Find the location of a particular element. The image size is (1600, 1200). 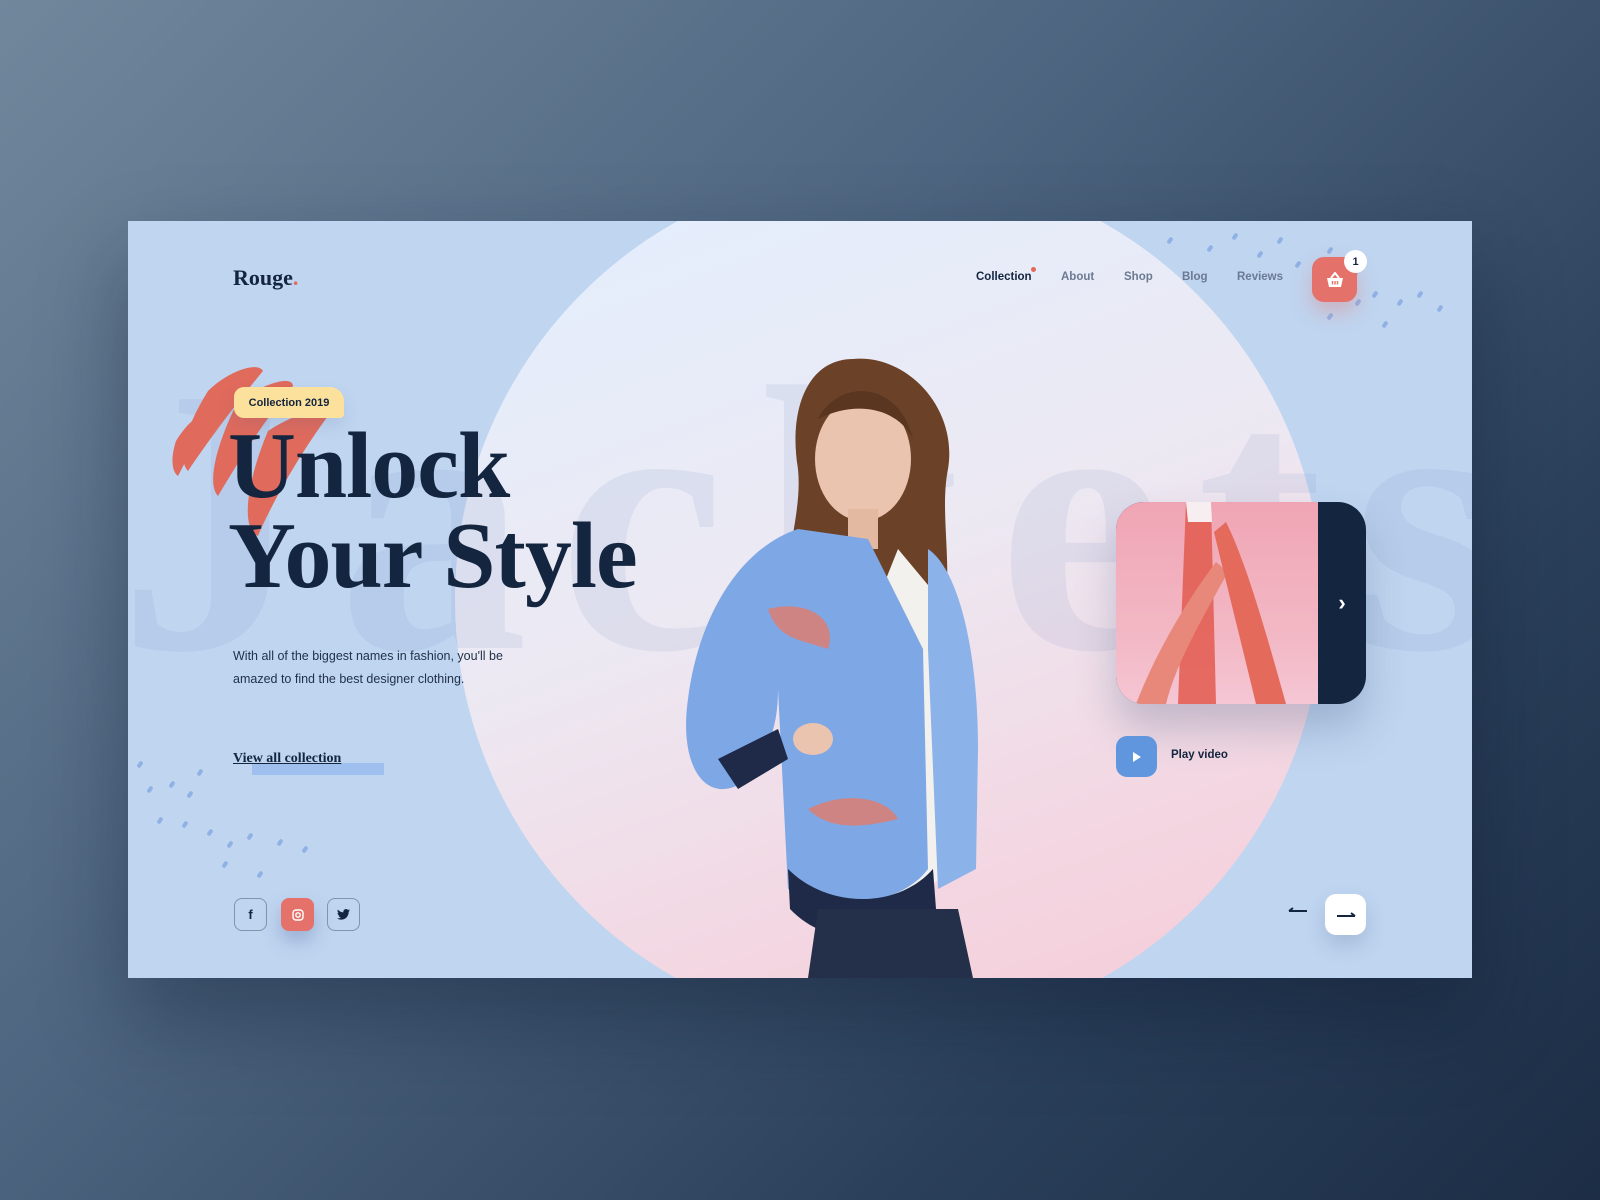

hero-title-line-1: Unlock is located at coordinates (369, 466).